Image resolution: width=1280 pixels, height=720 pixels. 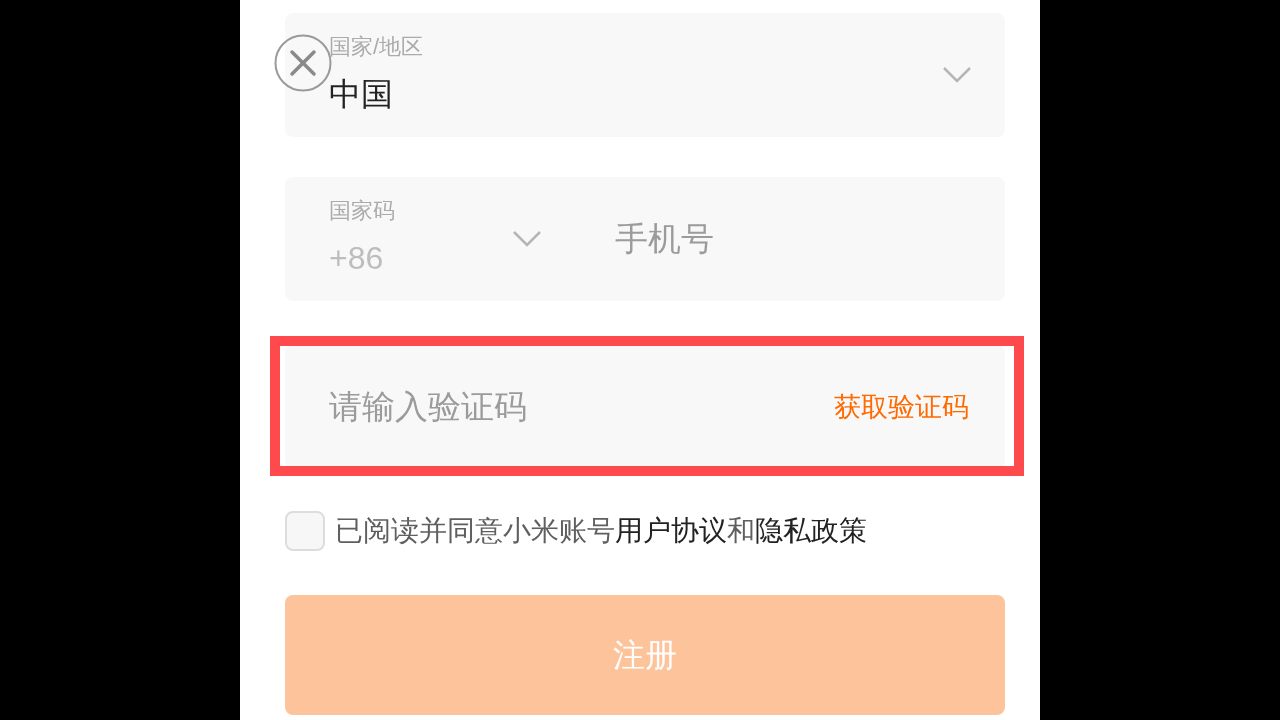 What do you see at coordinates (671, 530) in the screenshot?
I see `user-agreement-link: 用户协议` at bounding box center [671, 530].